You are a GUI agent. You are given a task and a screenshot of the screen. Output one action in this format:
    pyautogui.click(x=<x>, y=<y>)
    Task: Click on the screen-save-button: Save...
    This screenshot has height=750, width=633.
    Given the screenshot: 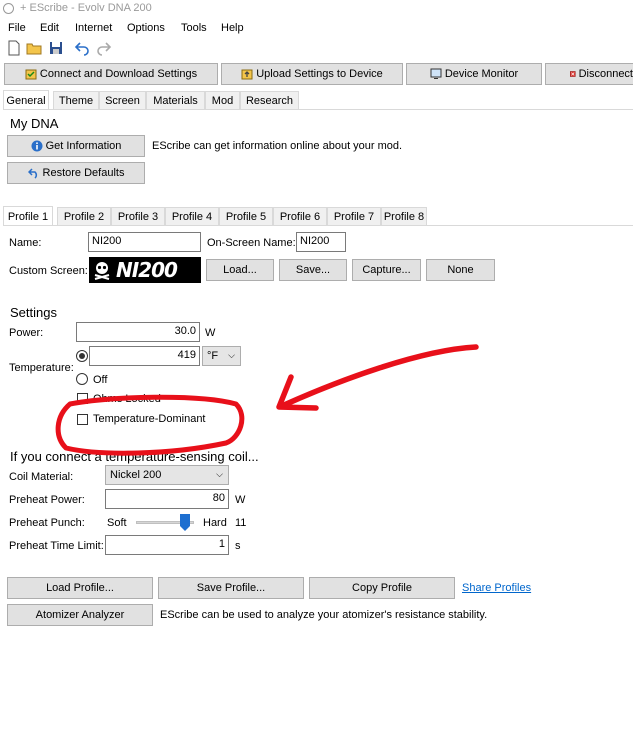 What is the action you would take?
    pyautogui.click(x=313, y=270)
    